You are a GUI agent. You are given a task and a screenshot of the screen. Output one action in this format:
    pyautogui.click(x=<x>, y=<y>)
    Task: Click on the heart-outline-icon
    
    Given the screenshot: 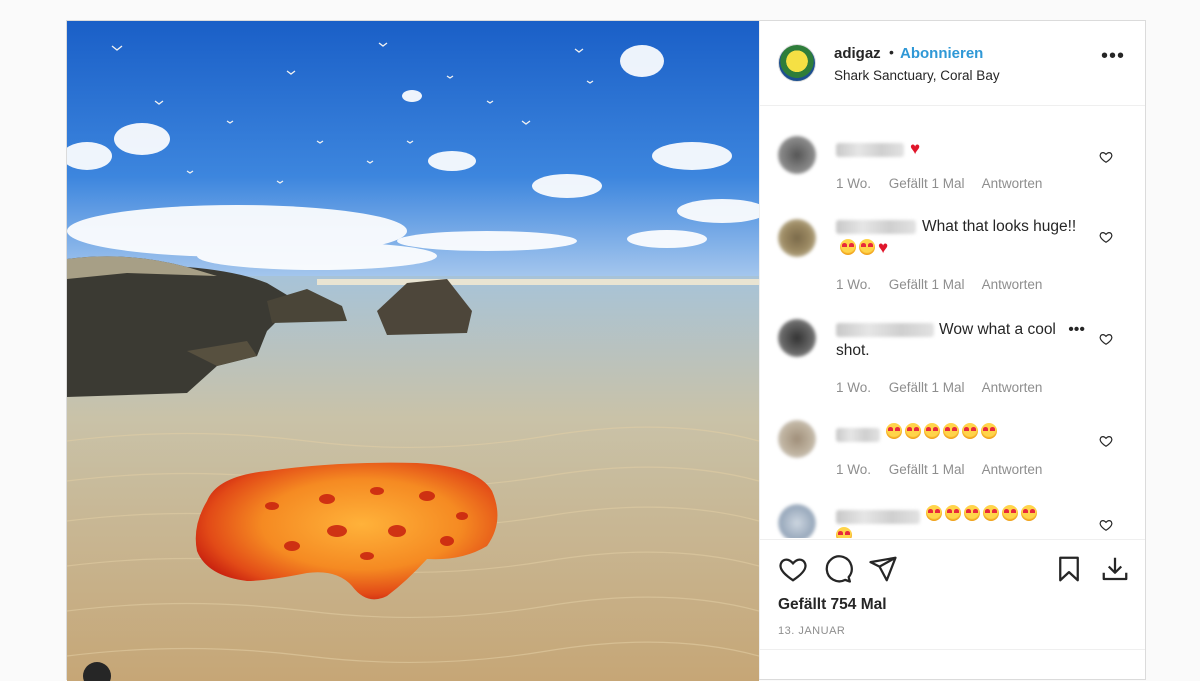 What is the action you would take?
    pyautogui.click(x=793, y=569)
    